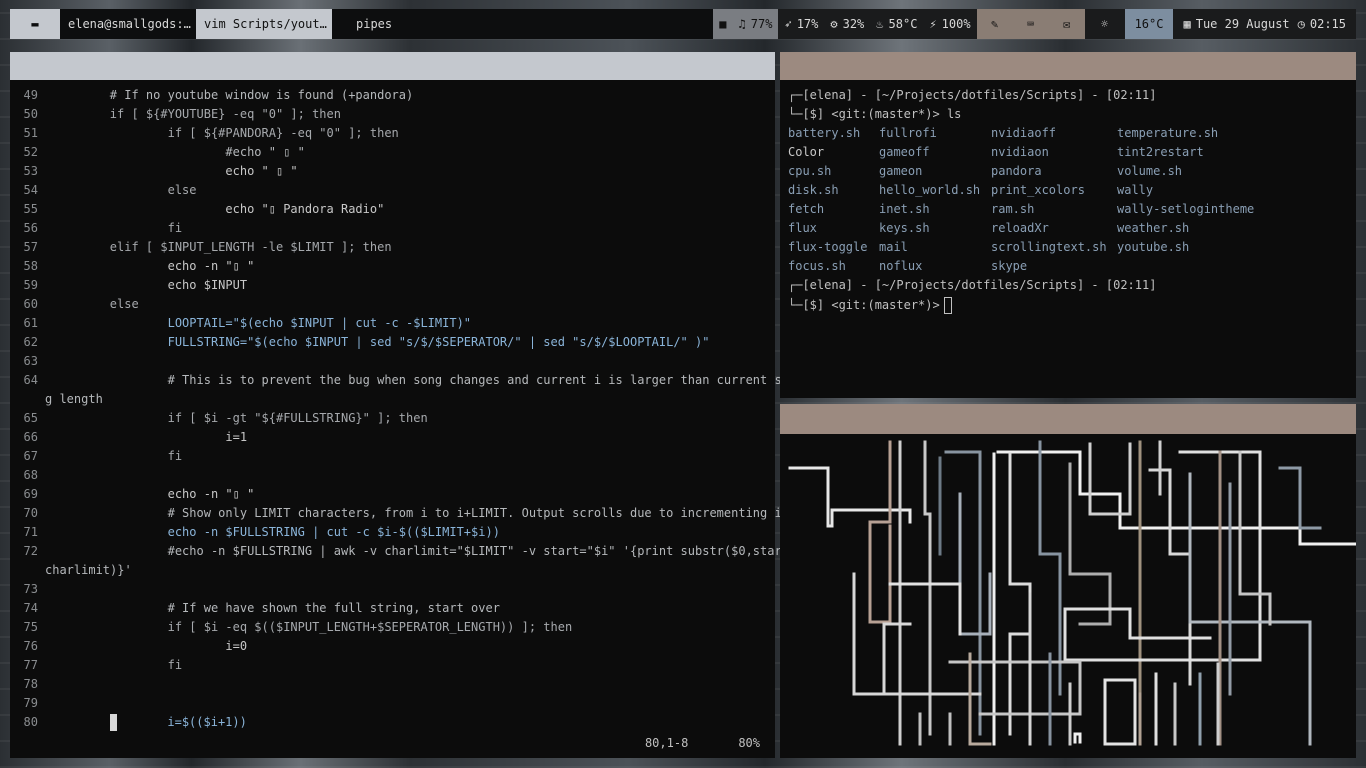 This screenshot has width=1366, height=768. Describe the element at coordinates (788, 24) in the screenshot. I see `rocket-icon: ➶` at that location.